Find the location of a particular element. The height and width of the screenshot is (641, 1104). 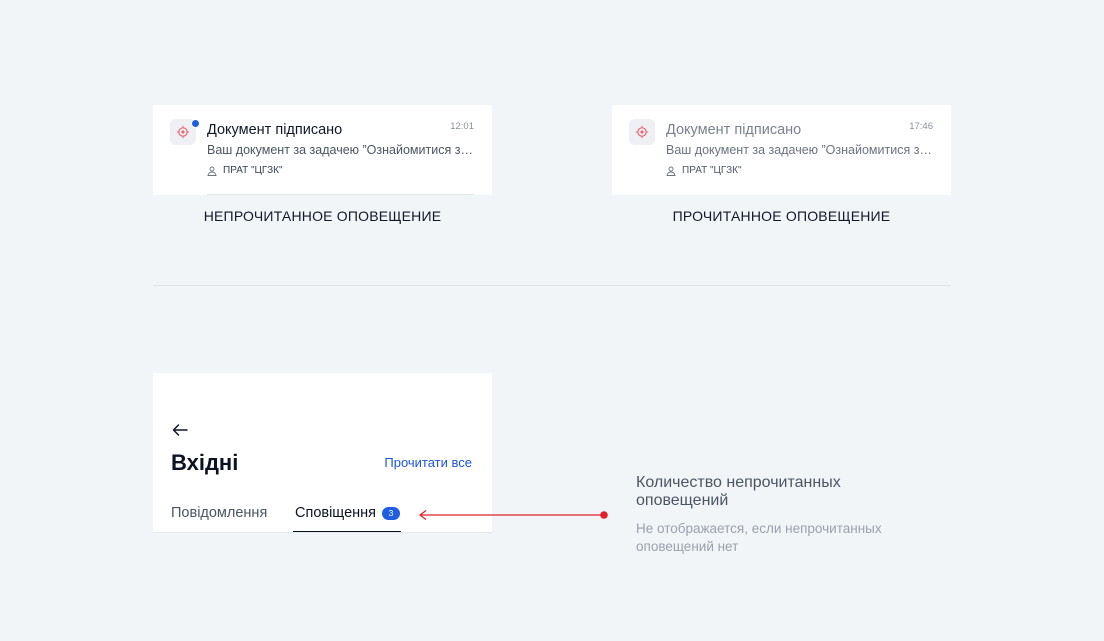

company-logo-icon is located at coordinates (642, 132).